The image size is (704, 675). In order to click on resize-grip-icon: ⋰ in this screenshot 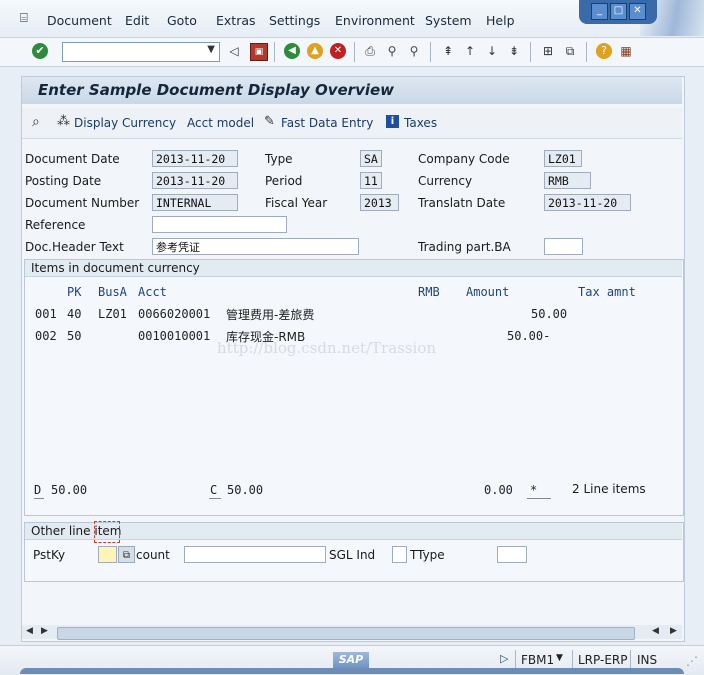, I will do `click(692, 661)`.